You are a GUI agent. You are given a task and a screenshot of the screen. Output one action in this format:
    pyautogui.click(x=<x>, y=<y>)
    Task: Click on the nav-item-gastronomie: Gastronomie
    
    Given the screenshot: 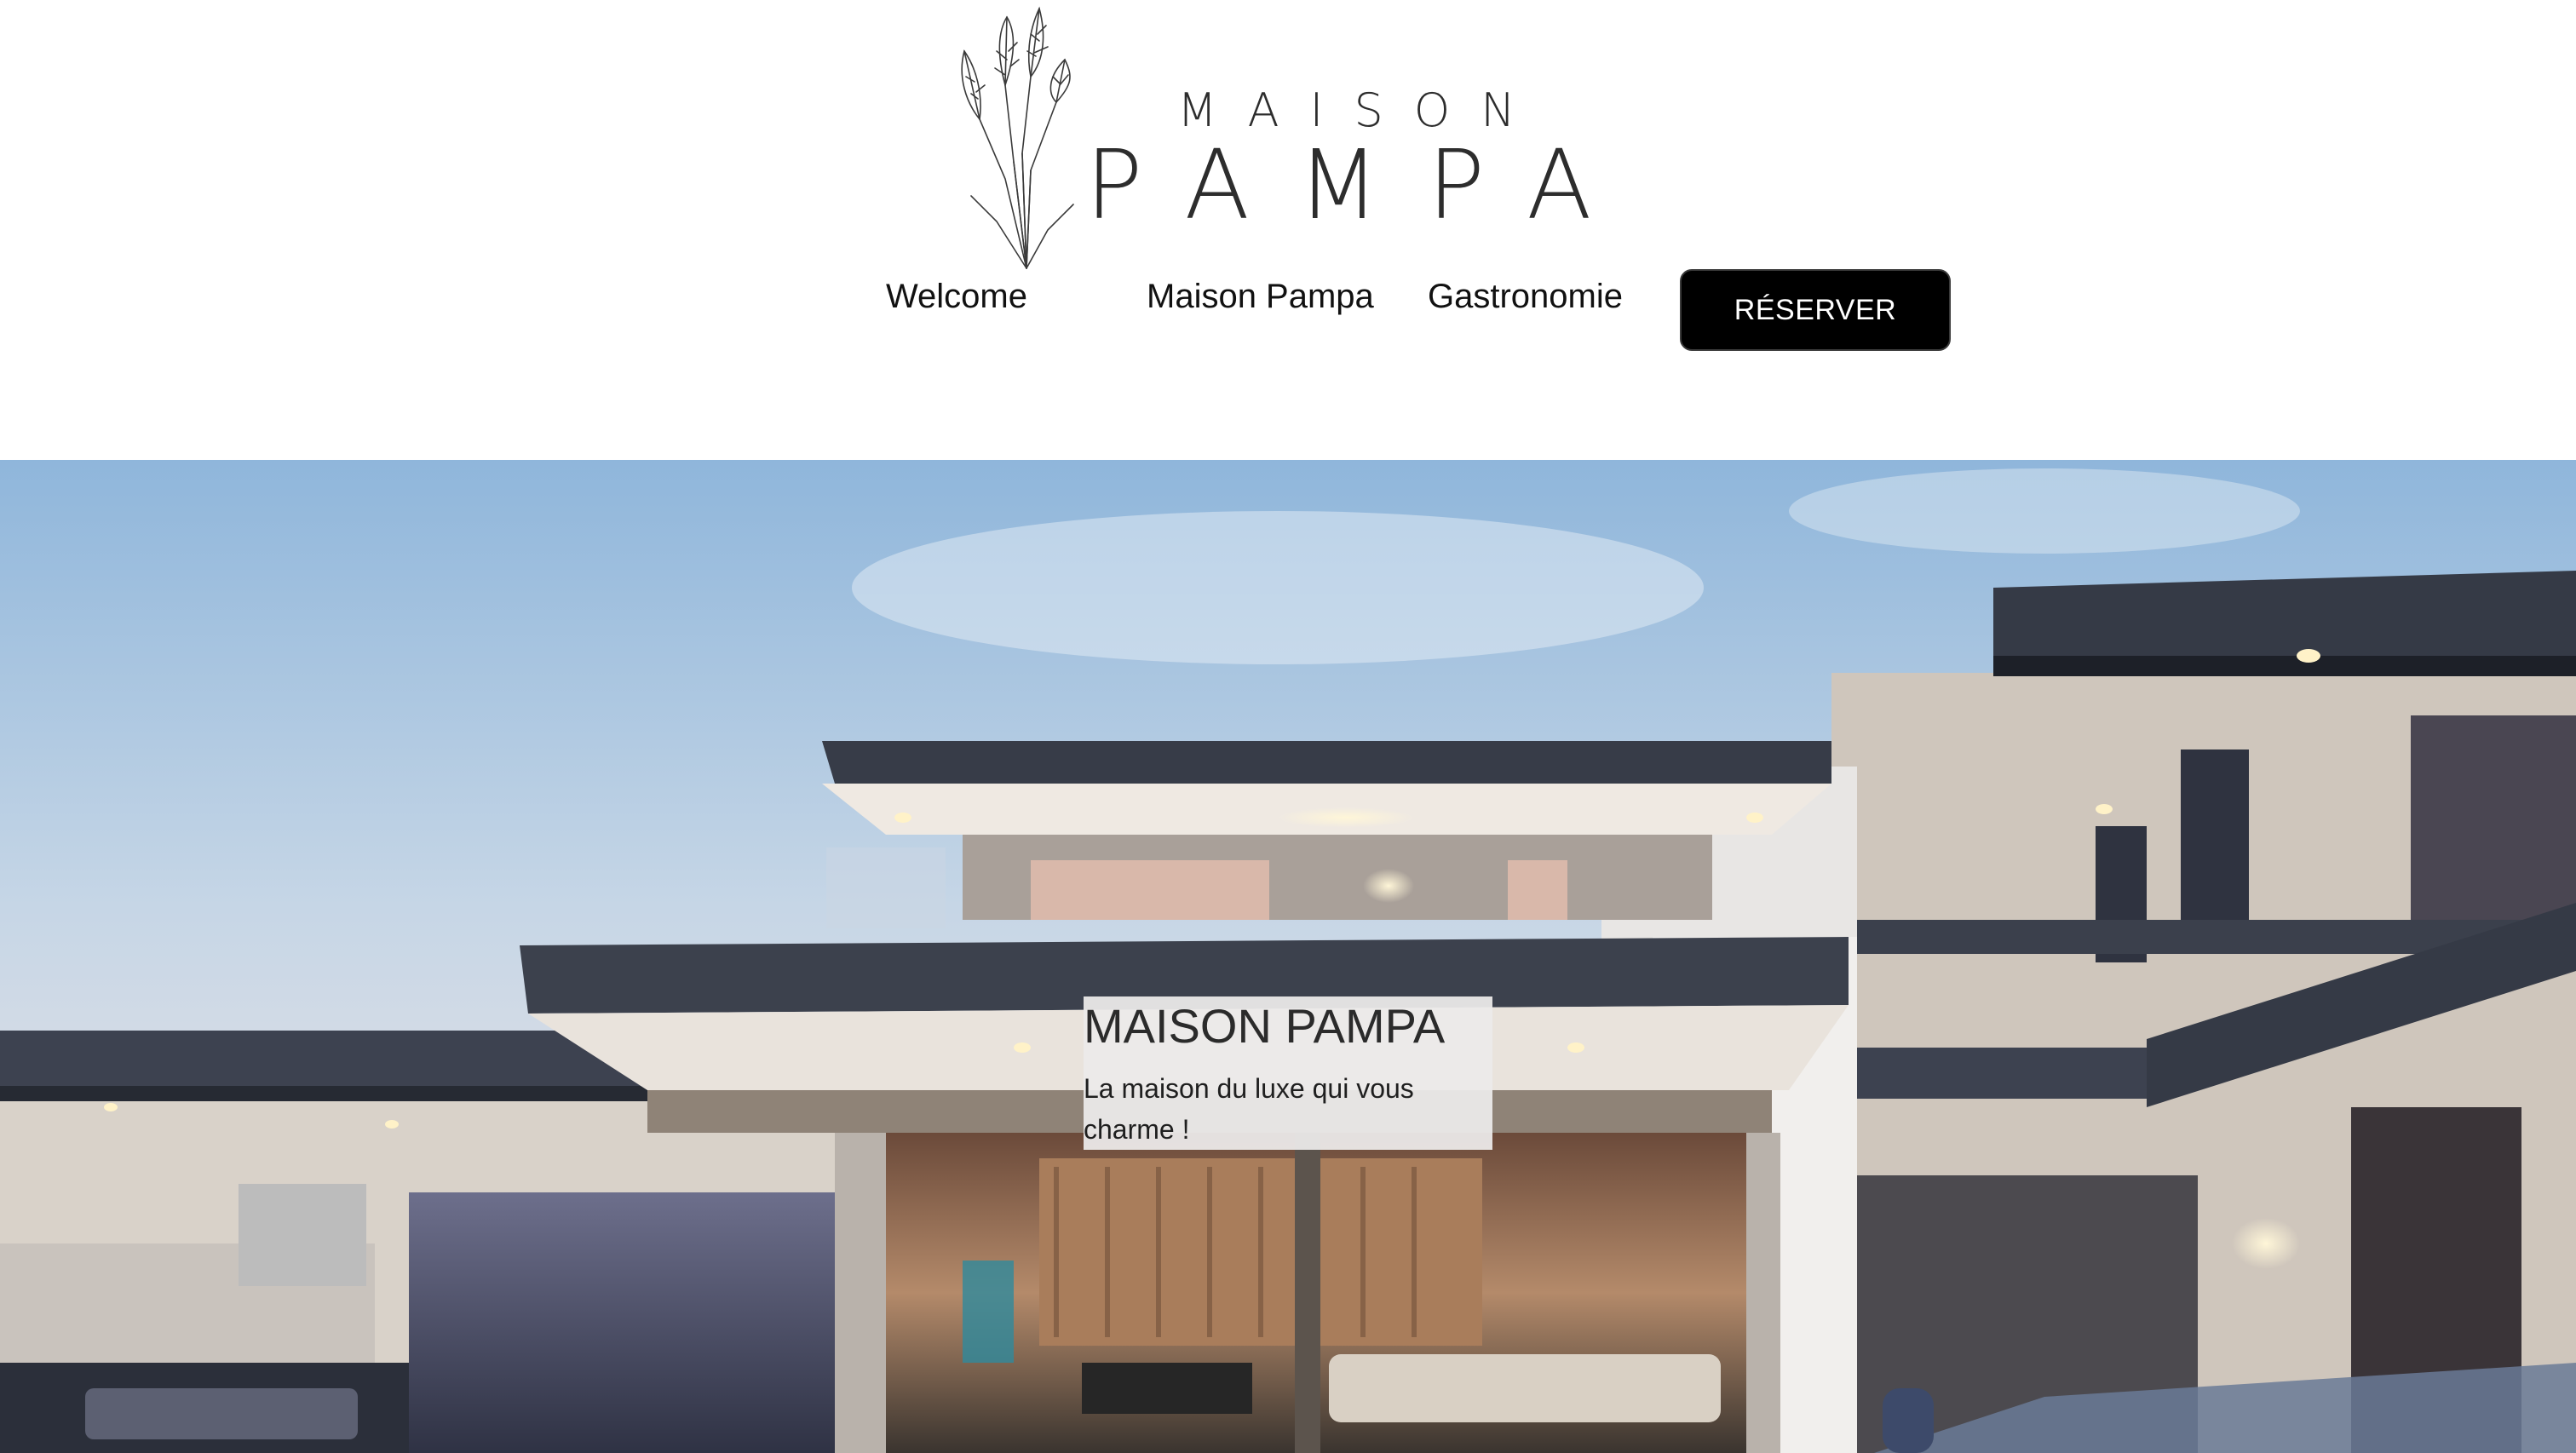 What is the action you would take?
    pyautogui.click(x=1526, y=296)
    